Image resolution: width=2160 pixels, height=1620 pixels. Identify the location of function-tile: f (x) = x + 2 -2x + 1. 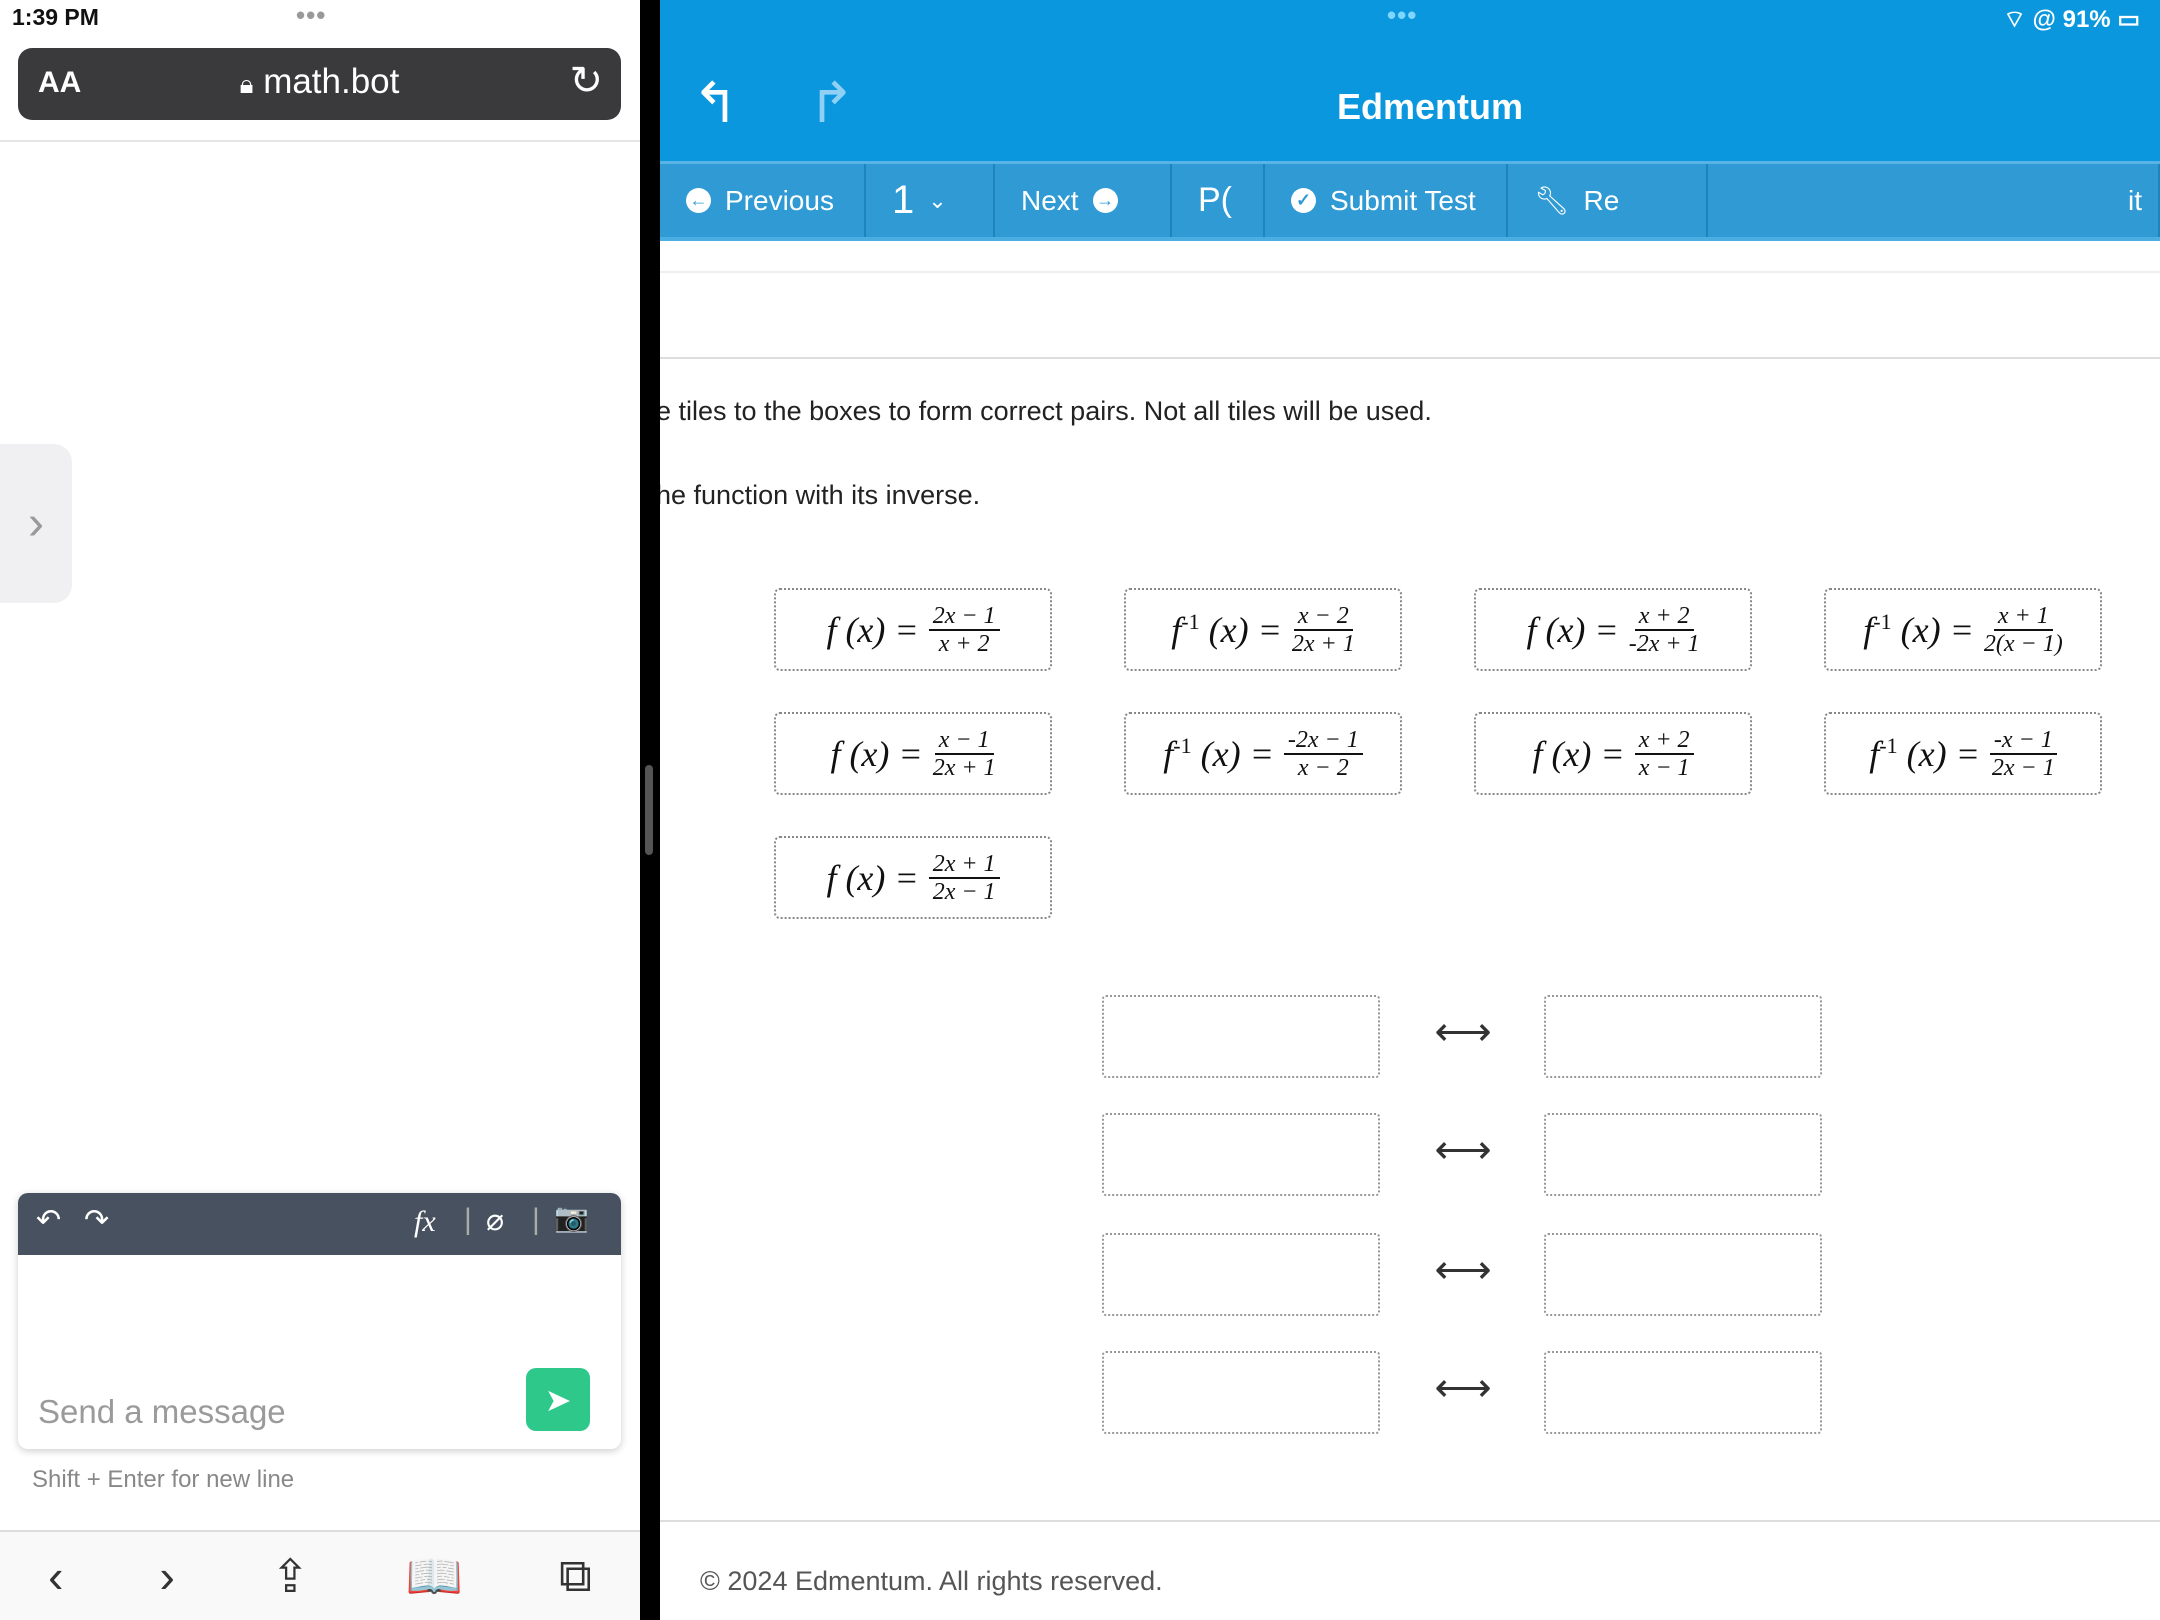
(1613, 629).